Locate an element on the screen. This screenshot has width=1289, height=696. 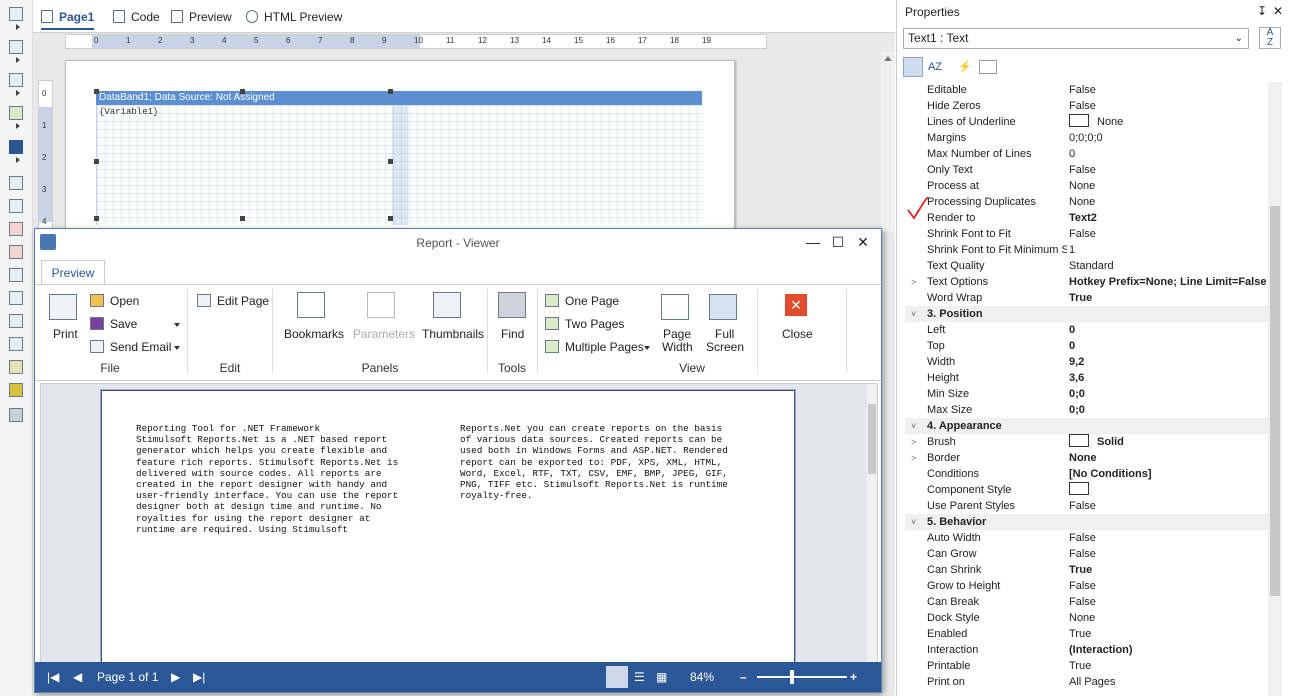
zoom-slider-thumb is located at coordinates (792, 677).